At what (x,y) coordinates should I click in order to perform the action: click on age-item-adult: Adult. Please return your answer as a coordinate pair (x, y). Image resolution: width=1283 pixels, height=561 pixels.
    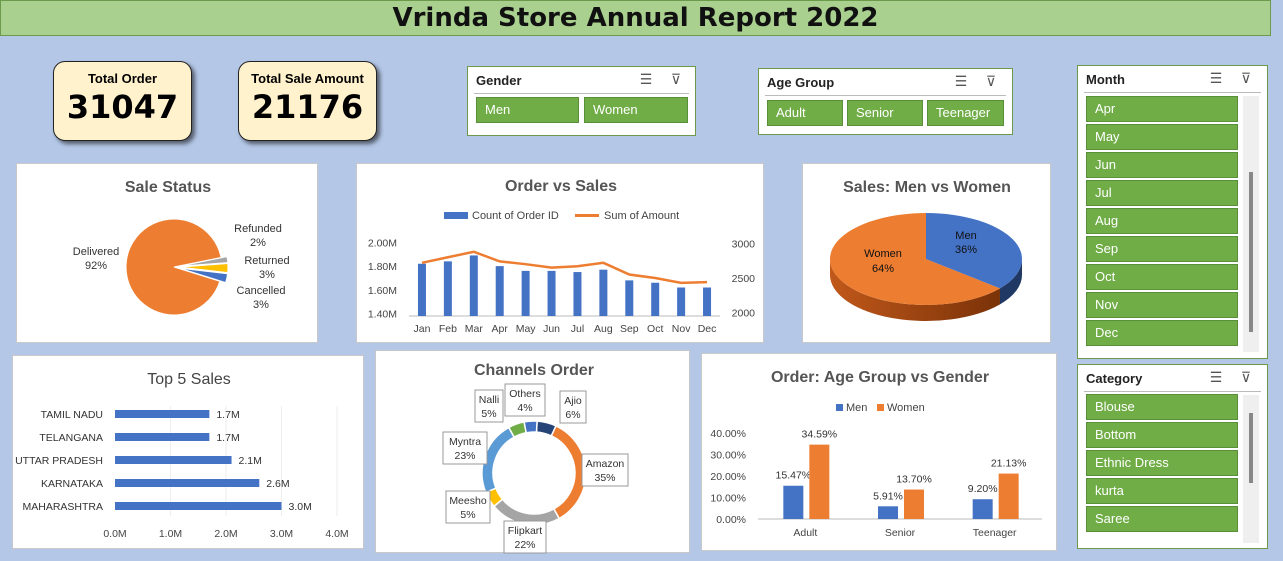
    Looking at the image, I should click on (805, 113).